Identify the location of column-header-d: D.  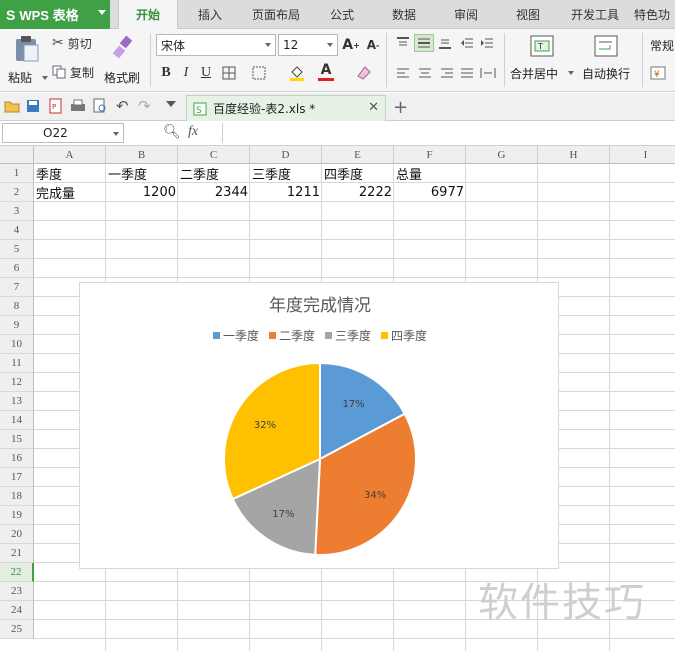
(286, 155).